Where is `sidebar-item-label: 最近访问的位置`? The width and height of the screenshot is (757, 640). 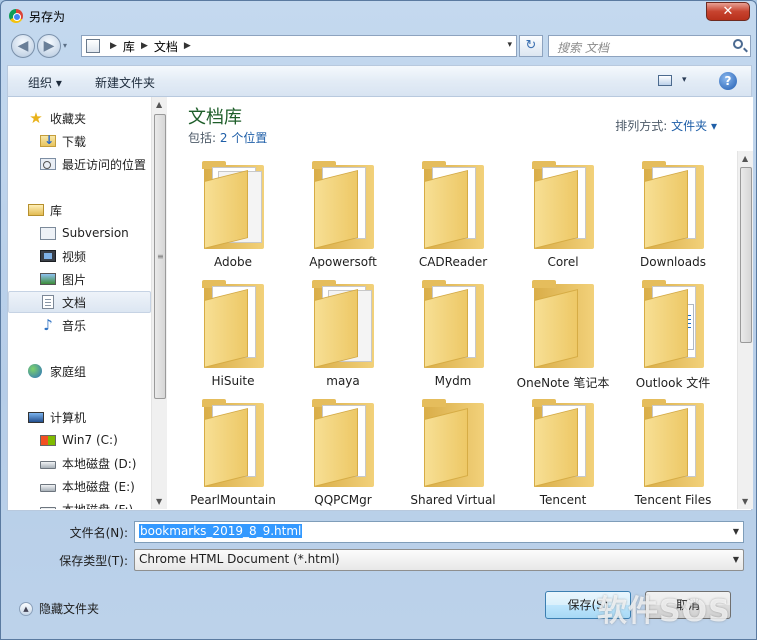 sidebar-item-label: 最近访问的位置 is located at coordinates (104, 164).